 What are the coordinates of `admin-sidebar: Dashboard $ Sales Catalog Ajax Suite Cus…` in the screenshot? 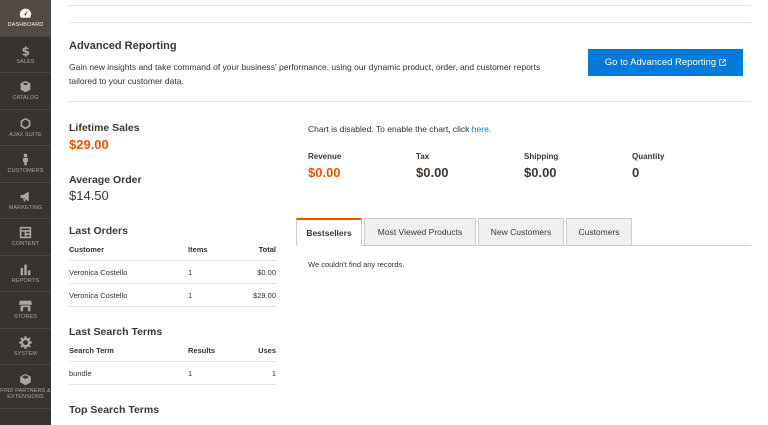 It's located at (25, 212).